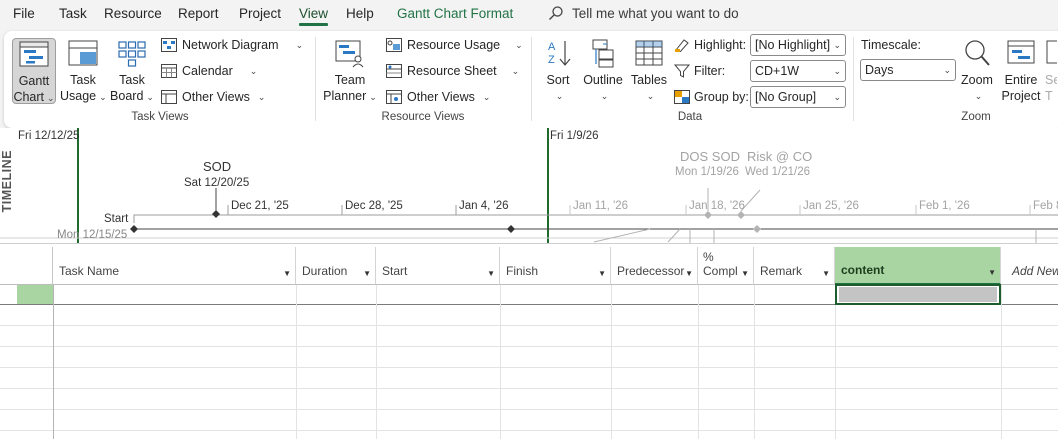 This screenshot has height=439, width=1058. Describe the element at coordinates (786, 97) in the screenshot. I see `group-by-value: [No Group]` at that location.